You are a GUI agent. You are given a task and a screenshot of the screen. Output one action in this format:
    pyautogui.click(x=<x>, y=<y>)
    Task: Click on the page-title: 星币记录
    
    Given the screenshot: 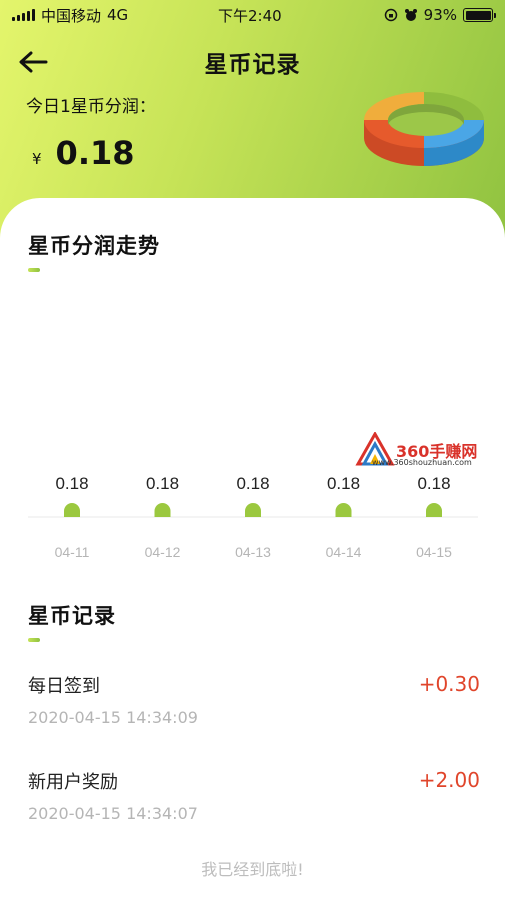 What is the action you would take?
    pyautogui.click(x=252, y=65)
    